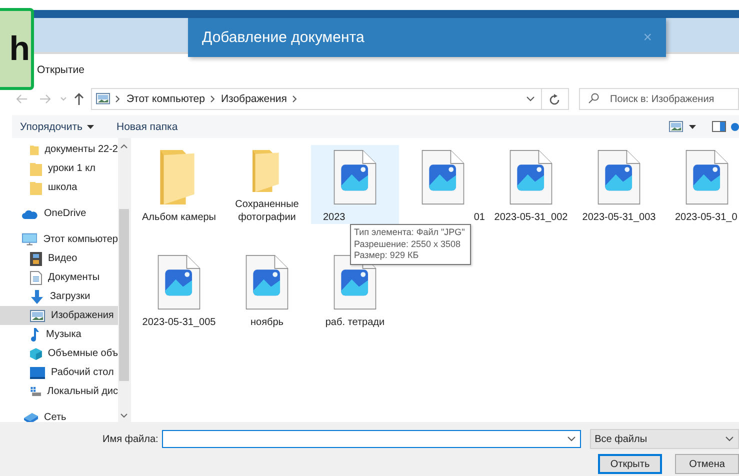 The height and width of the screenshot is (476, 739). I want to click on document-icon, so click(36, 277).